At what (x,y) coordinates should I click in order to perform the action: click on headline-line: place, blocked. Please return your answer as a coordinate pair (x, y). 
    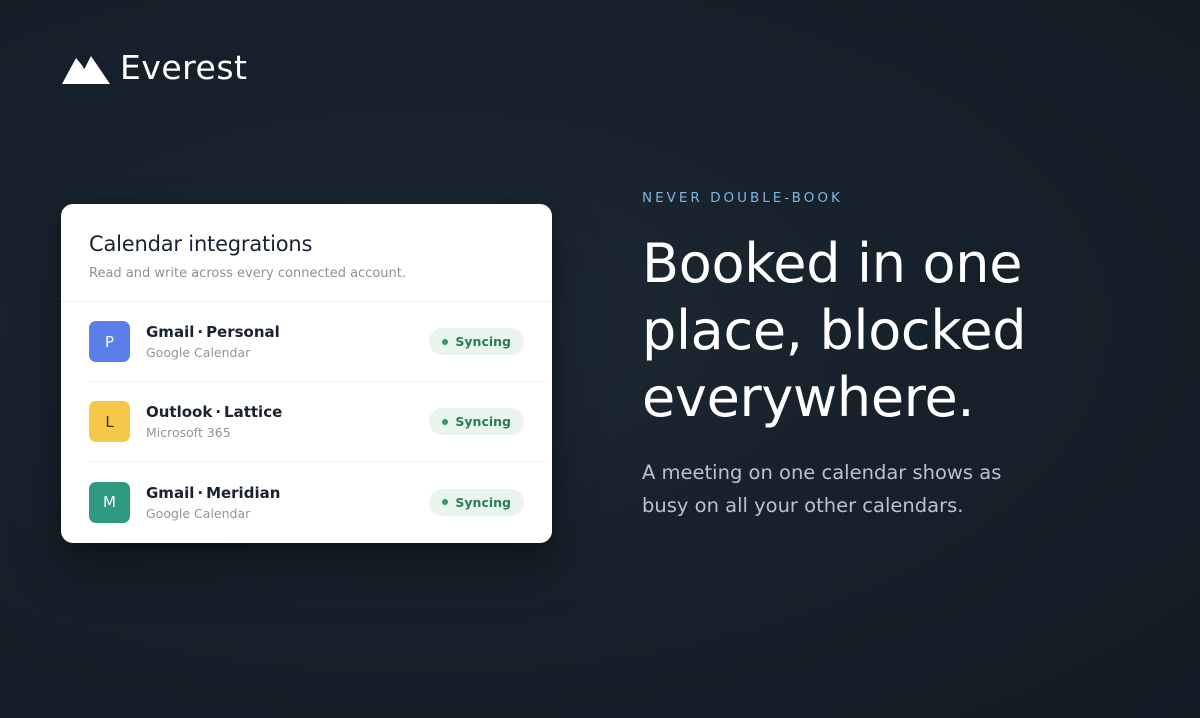
    Looking at the image, I should click on (834, 330).